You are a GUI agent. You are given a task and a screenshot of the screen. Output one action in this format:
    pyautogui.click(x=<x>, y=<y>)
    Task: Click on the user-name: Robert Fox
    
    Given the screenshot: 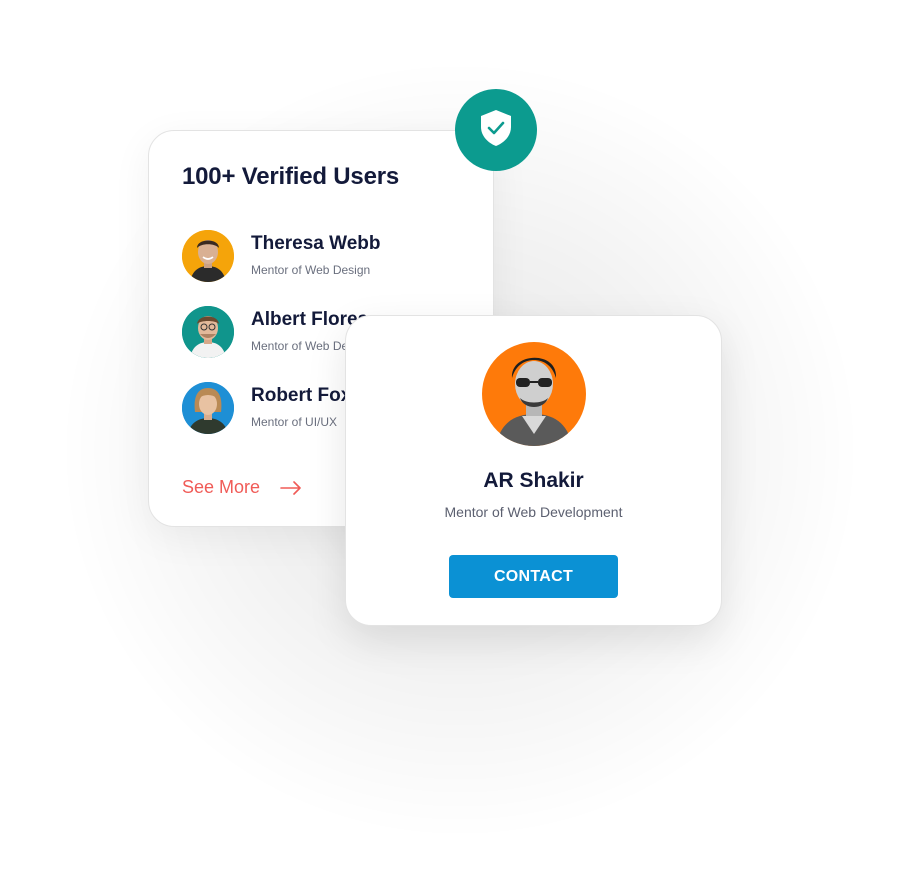 What is the action you would take?
    pyautogui.click(x=301, y=395)
    